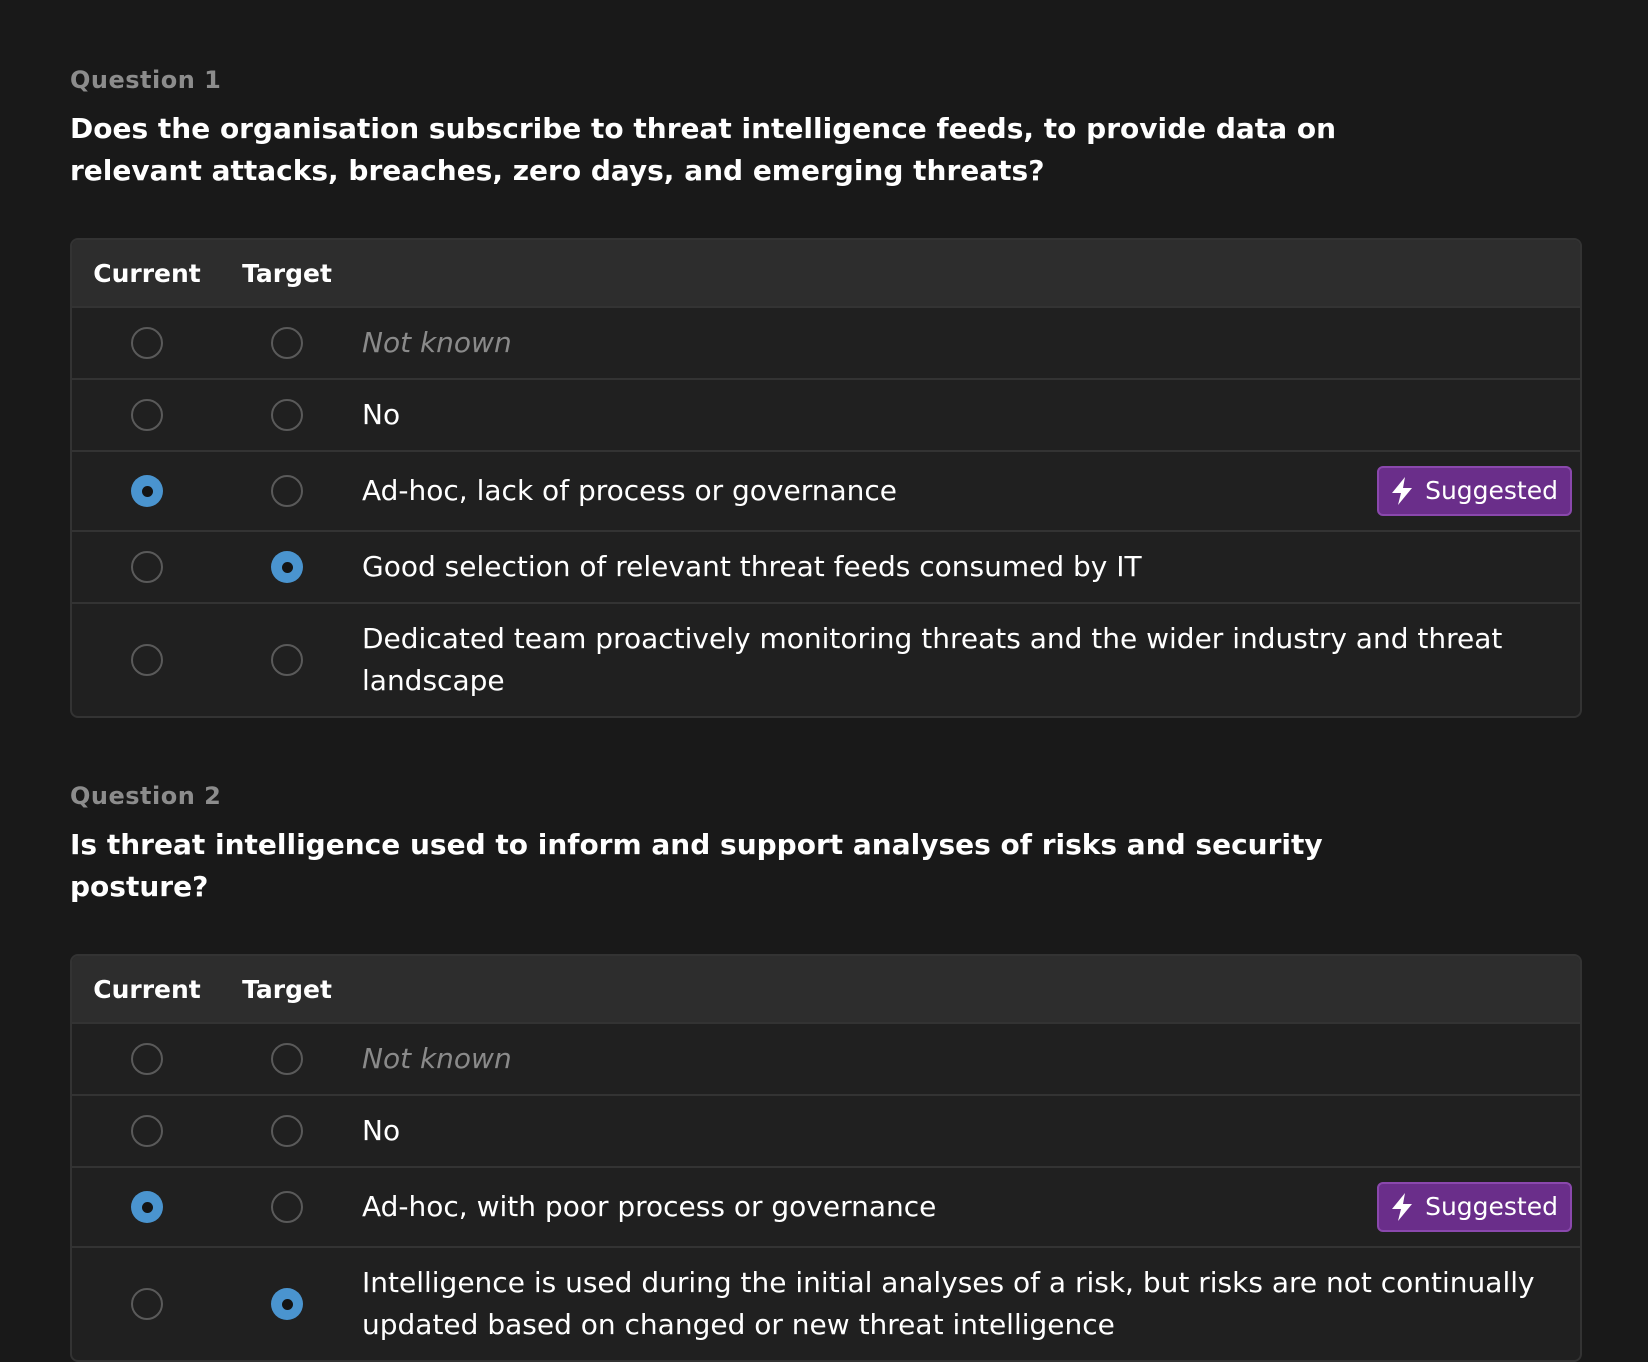  What do you see at coordinates (649, 1206) in the screenshot?
I see `option-label: Ad-hoc, with poor process or governance` at bounding box center [649, 1206].